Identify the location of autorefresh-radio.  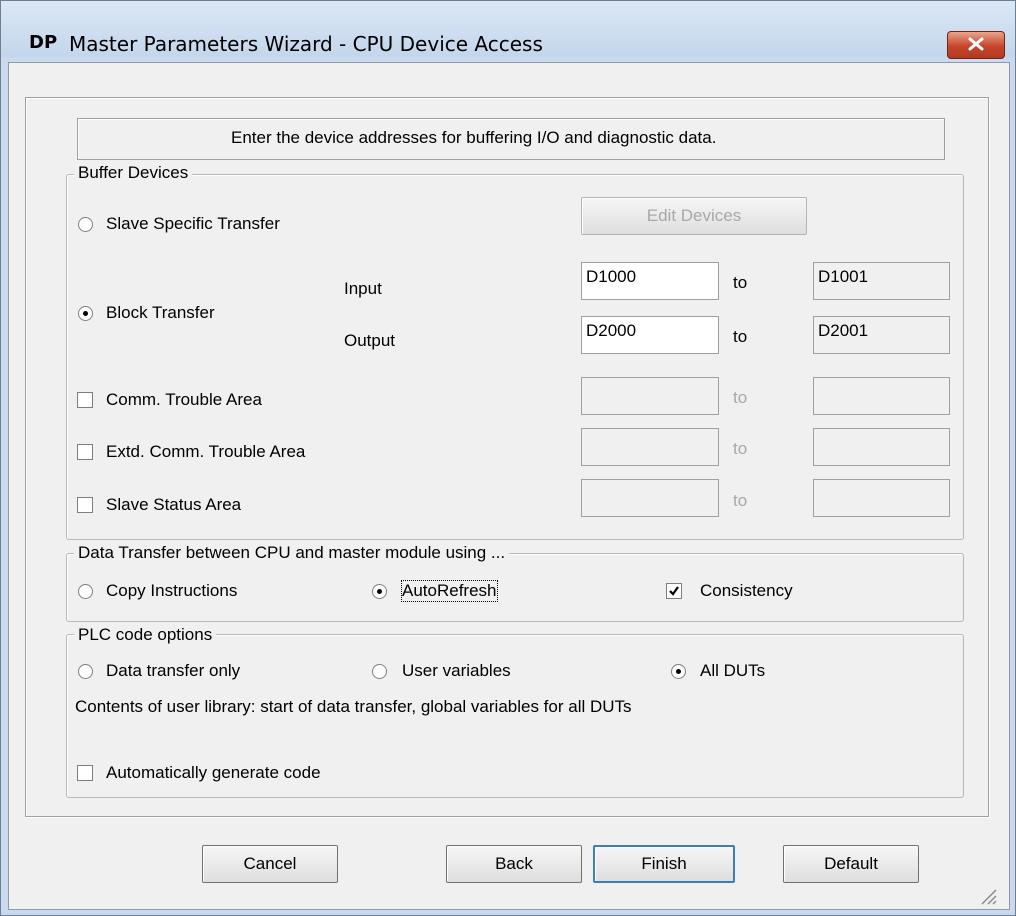
(379, 591).